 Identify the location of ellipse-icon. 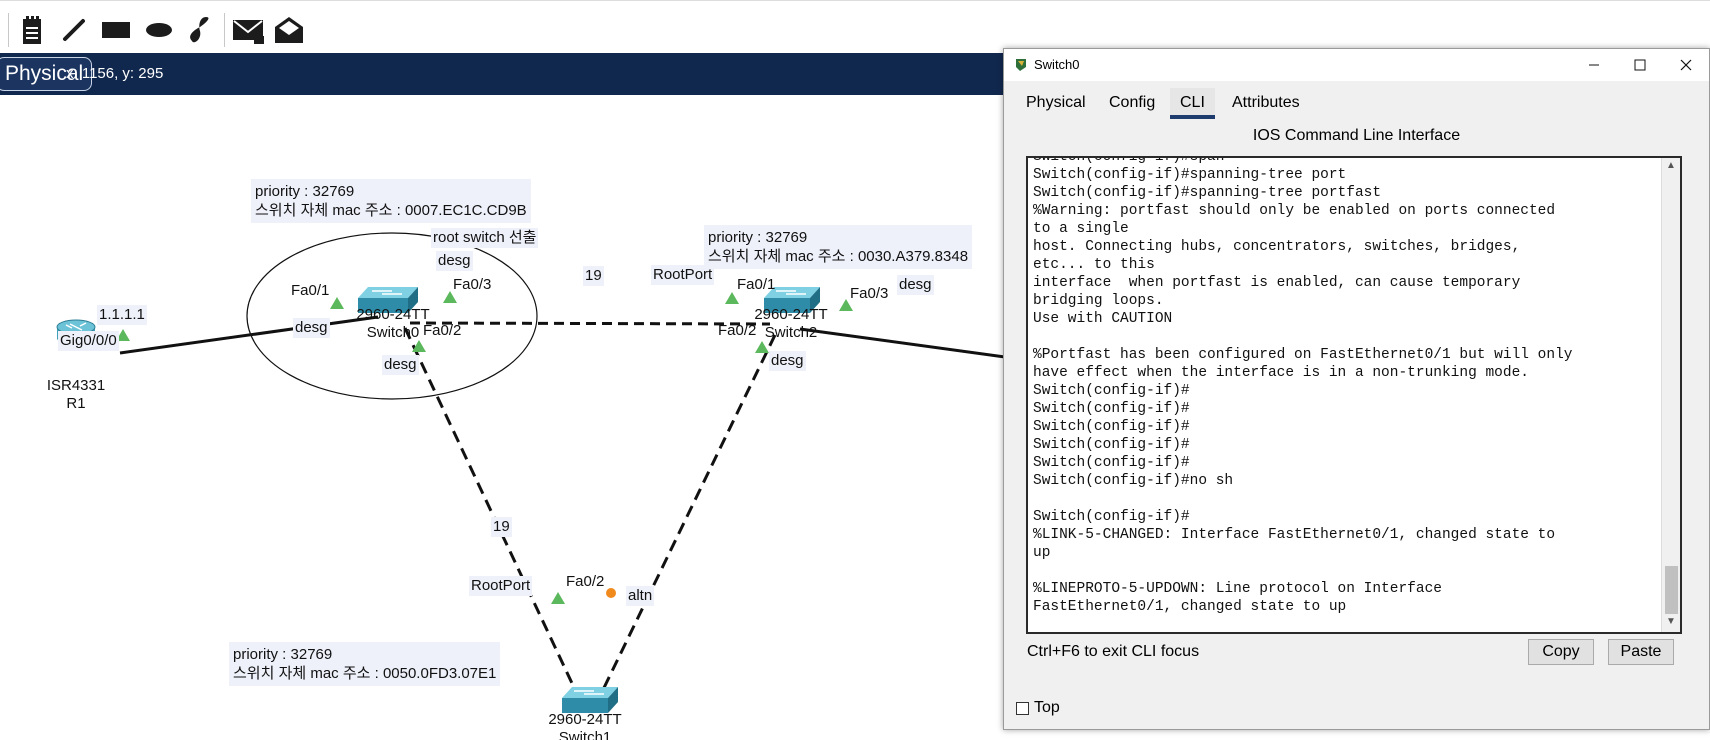
(159, 30).